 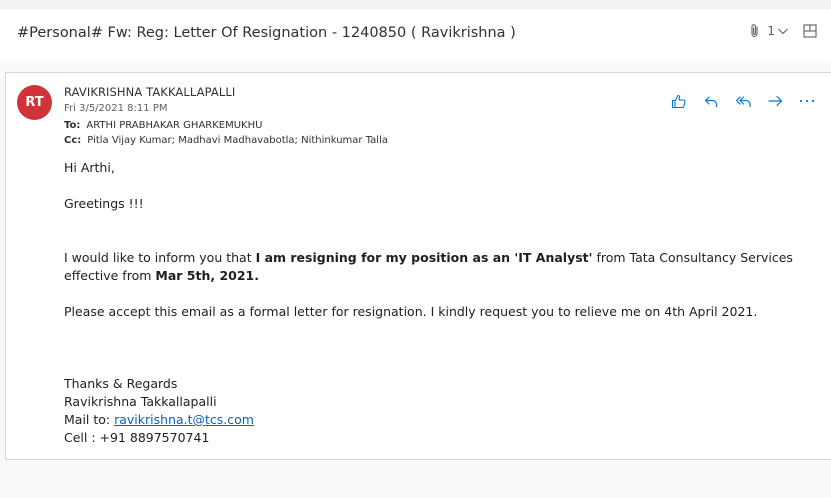 I want to click on message-actions, so click(x=736, y=101).